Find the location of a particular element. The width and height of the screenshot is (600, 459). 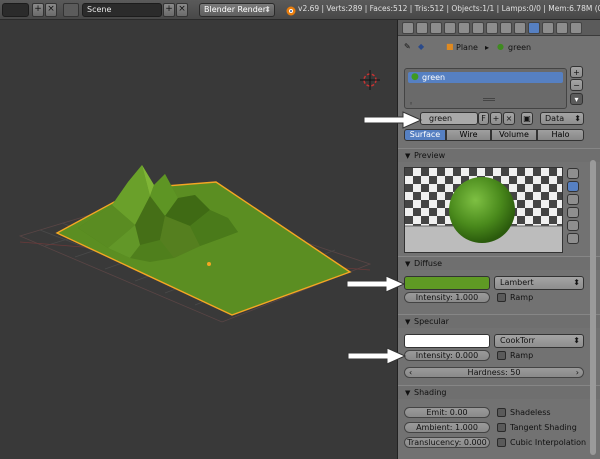

modifiers-tab-icon is located at coordinates (492, 28).